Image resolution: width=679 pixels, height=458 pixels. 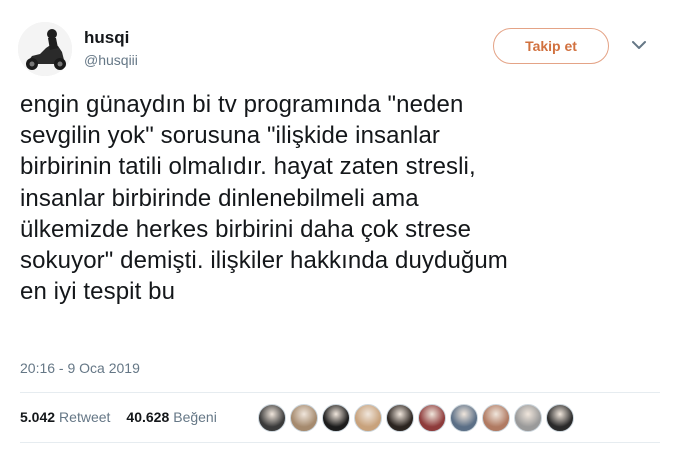 I want to click on tweet-timestamp: 20:16 - 9 Oca 2019, so click(x=80, y=368).